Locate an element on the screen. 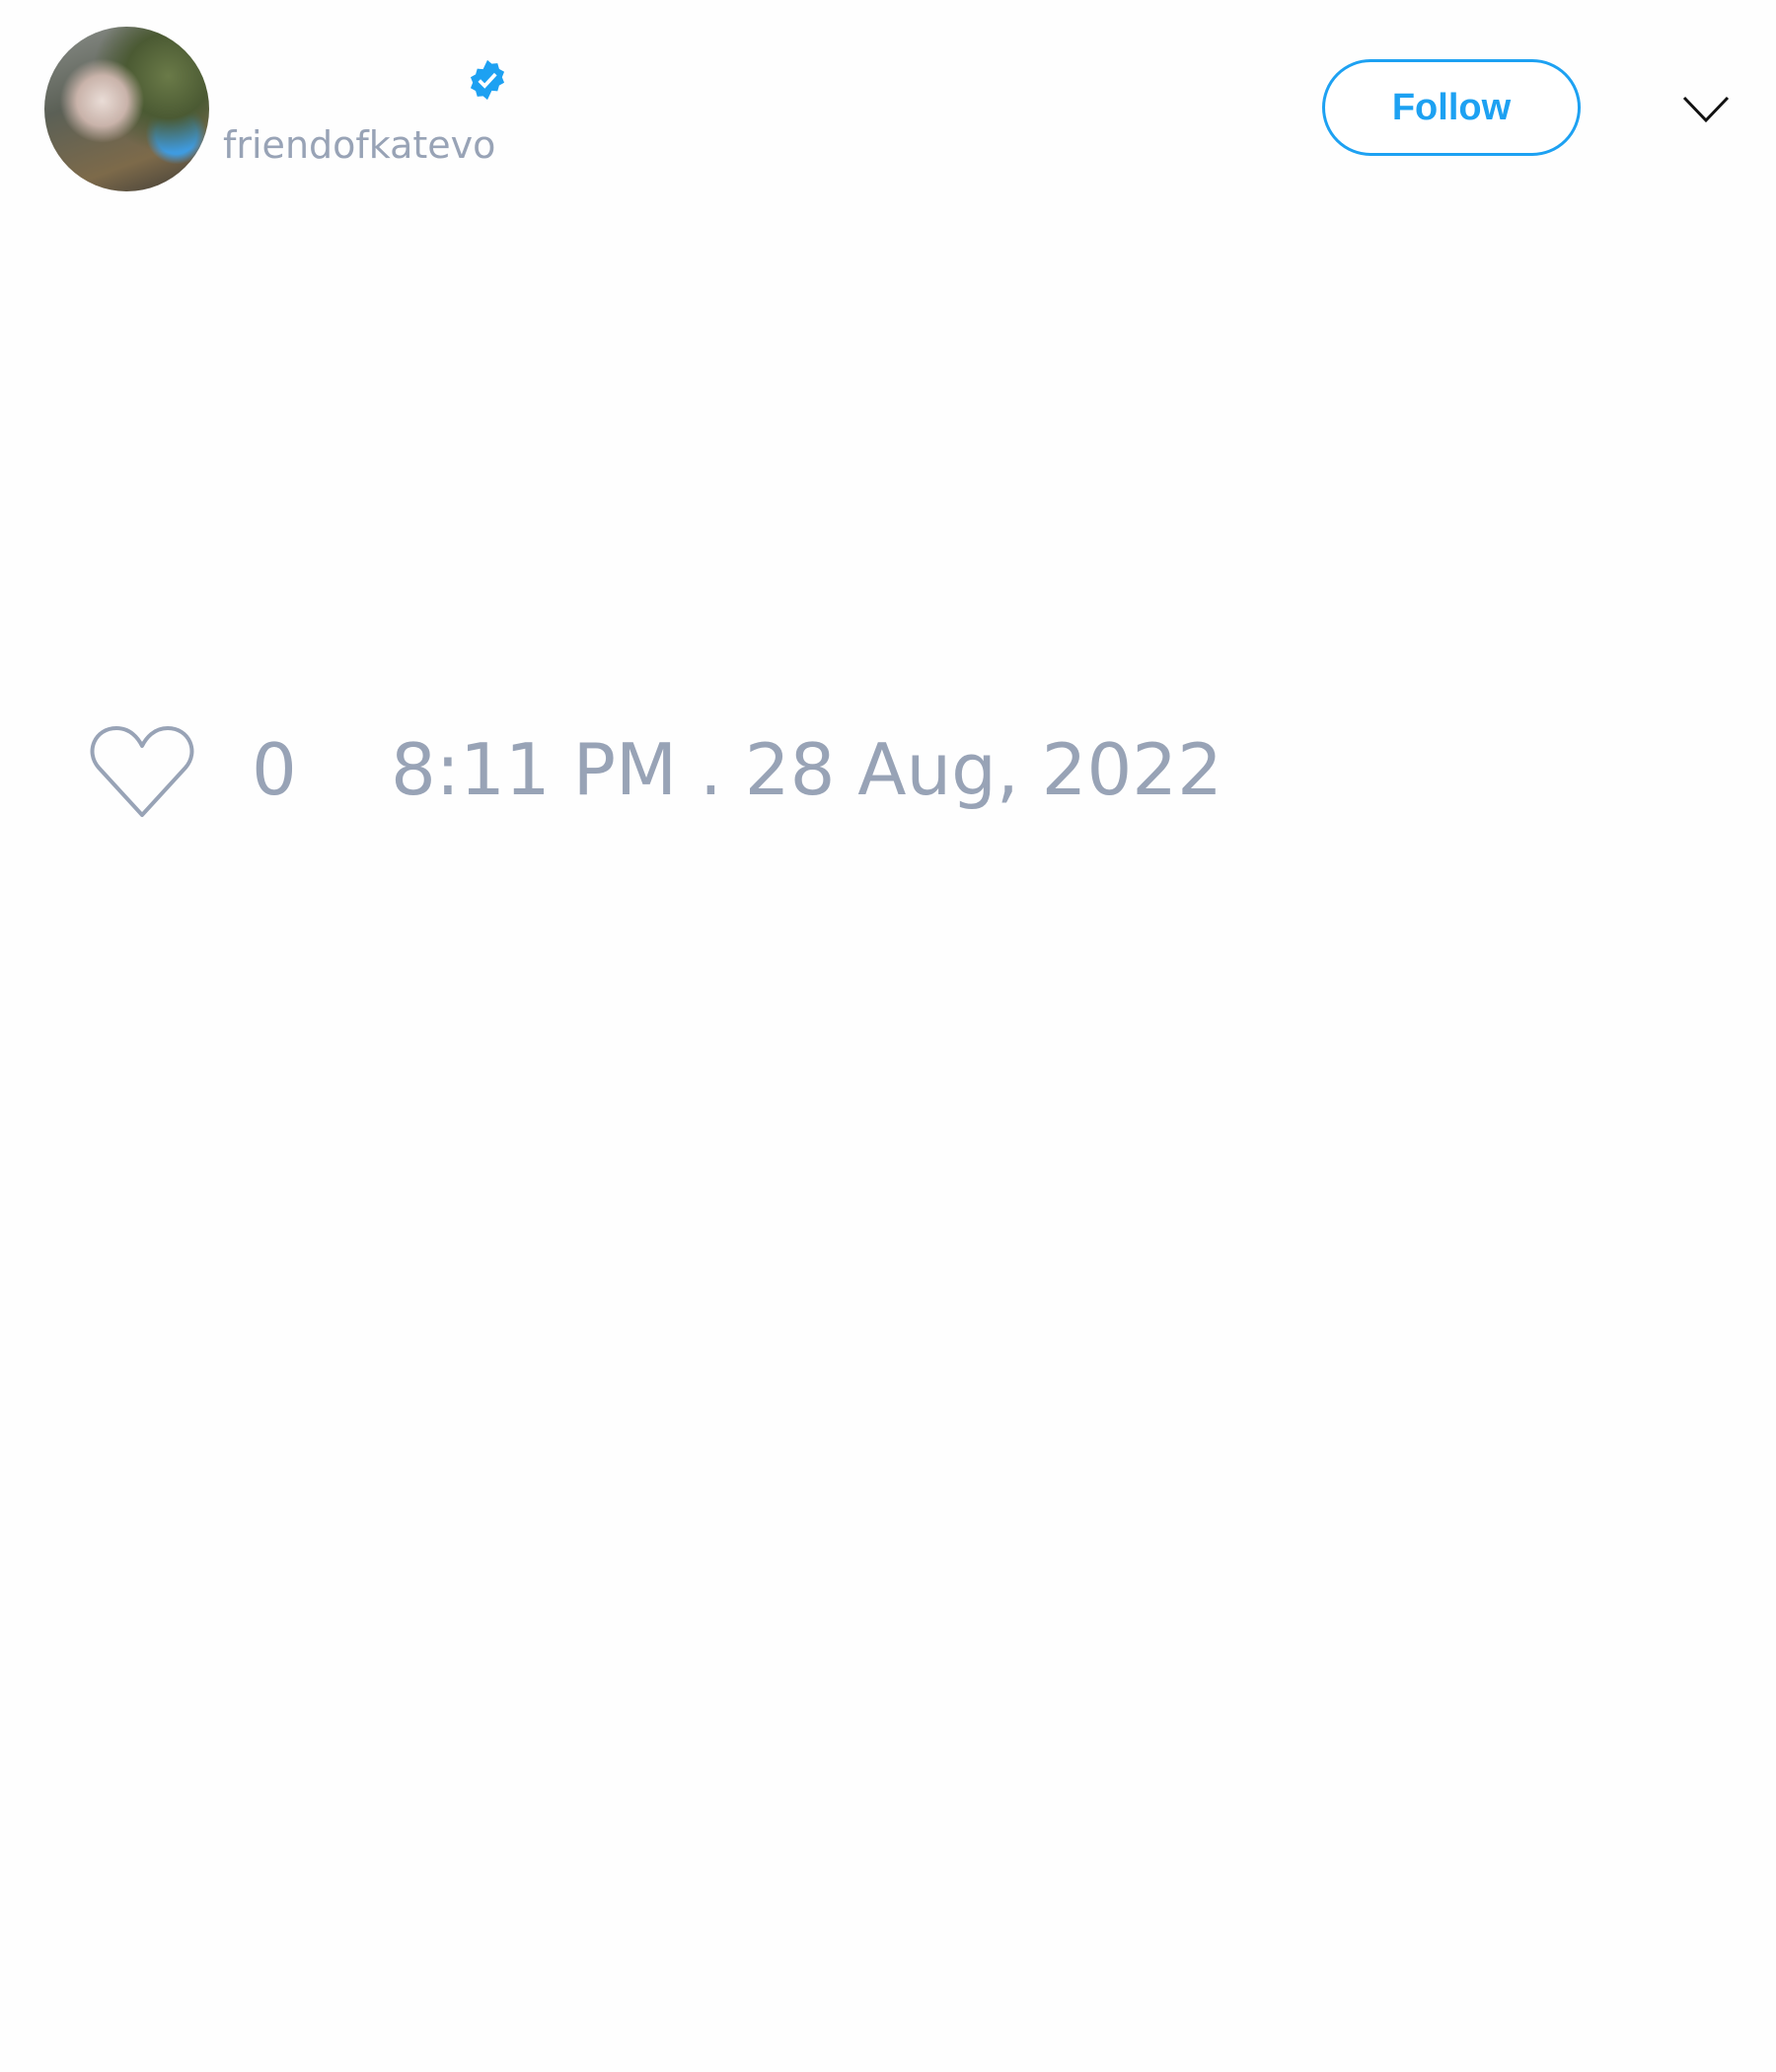 The width and height of the screenshot is (1776, 2072). follow-button: Follow is located at coordinates (1452, 108).